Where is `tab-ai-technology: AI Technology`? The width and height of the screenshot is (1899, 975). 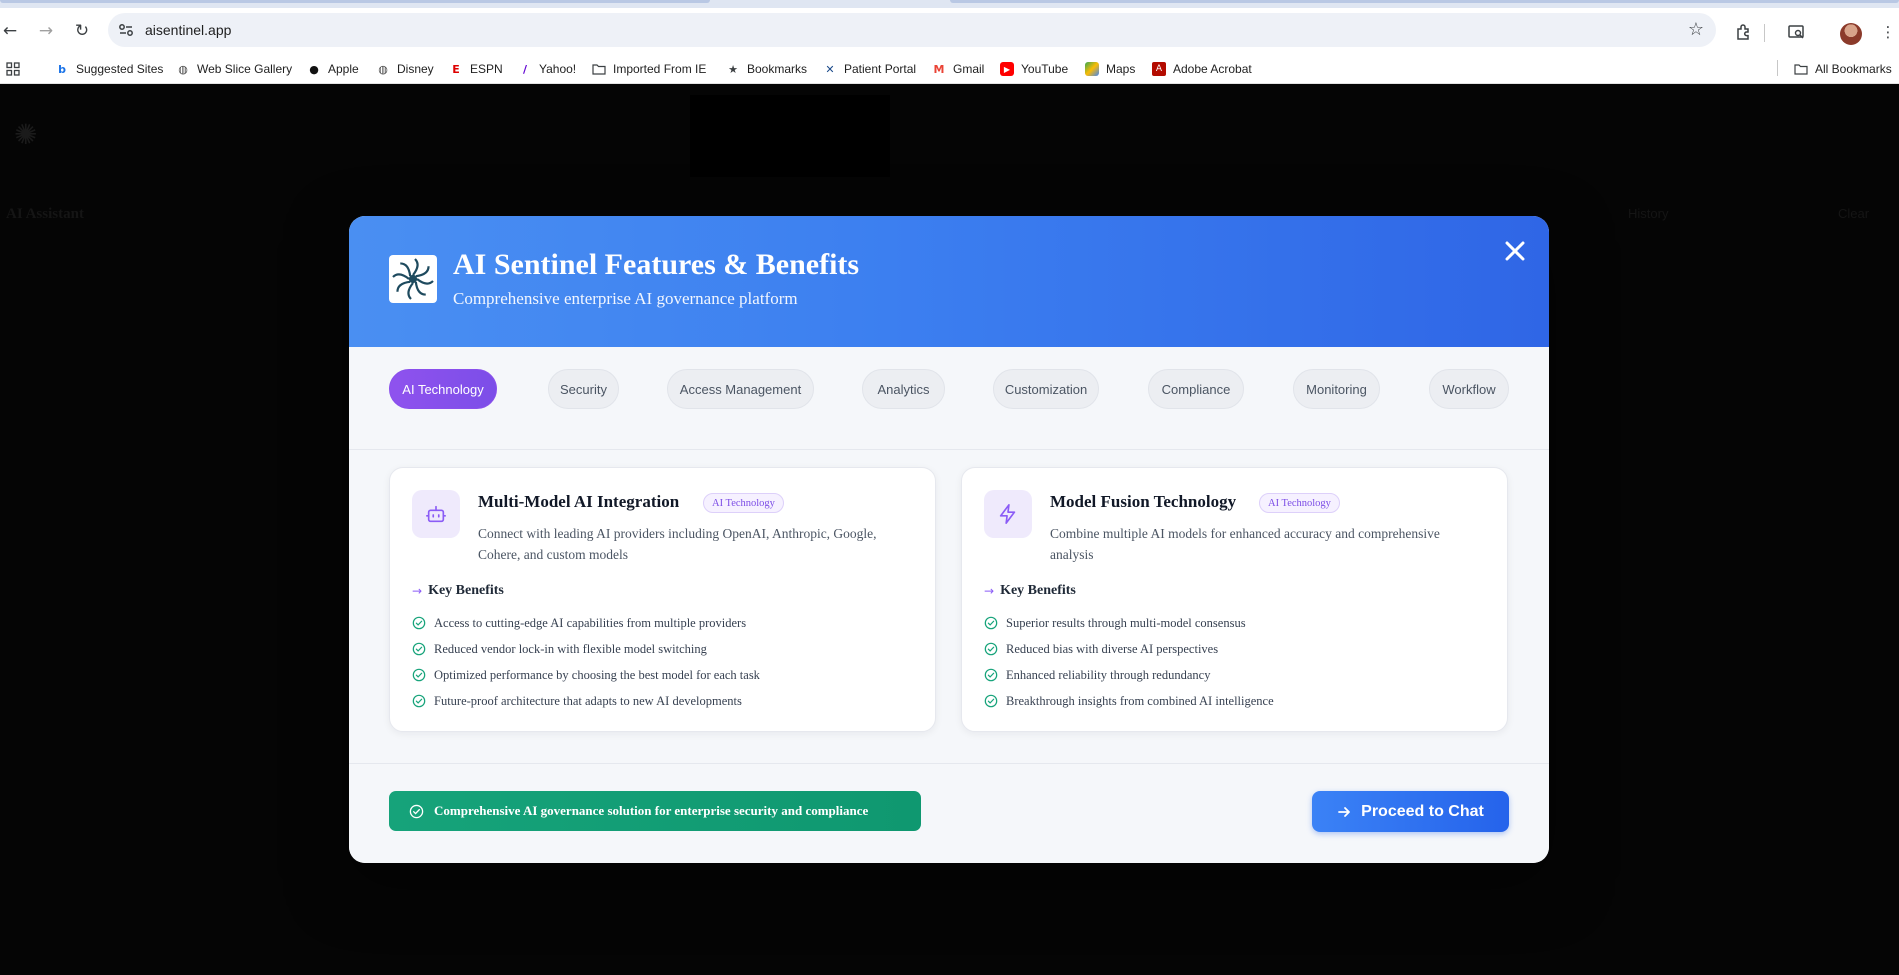 tab-ai-technology: AI Technology is located at coordinates (443, 389).